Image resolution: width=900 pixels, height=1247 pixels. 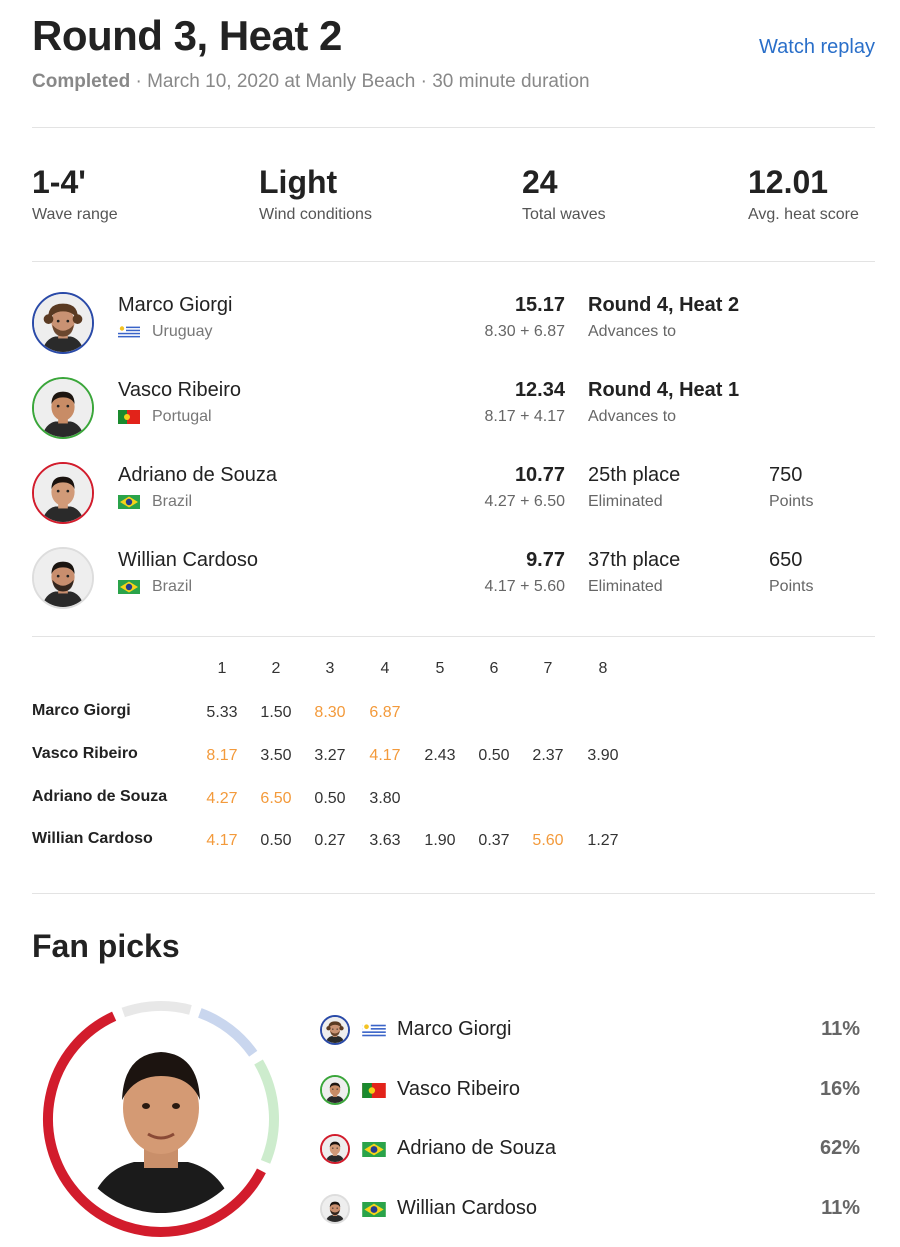 What do you see at coordinates (188, 560) in the screenshot?
I see `surfer-name: Willian Cardoso` at bounding box center [188, 560].